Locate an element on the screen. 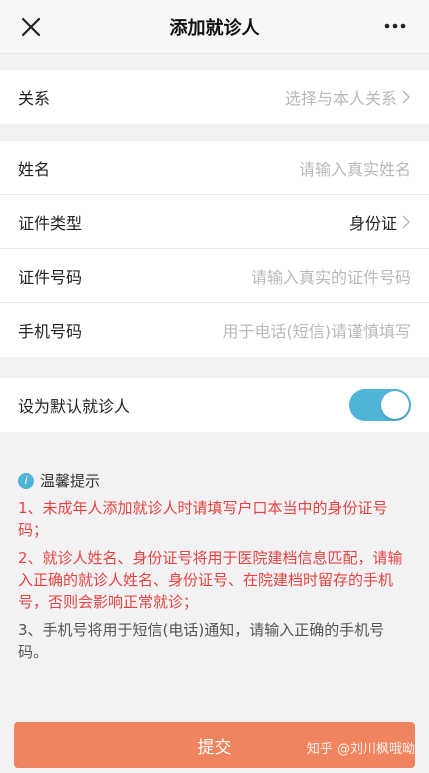  more-icon is located at coordinates (395, 26).